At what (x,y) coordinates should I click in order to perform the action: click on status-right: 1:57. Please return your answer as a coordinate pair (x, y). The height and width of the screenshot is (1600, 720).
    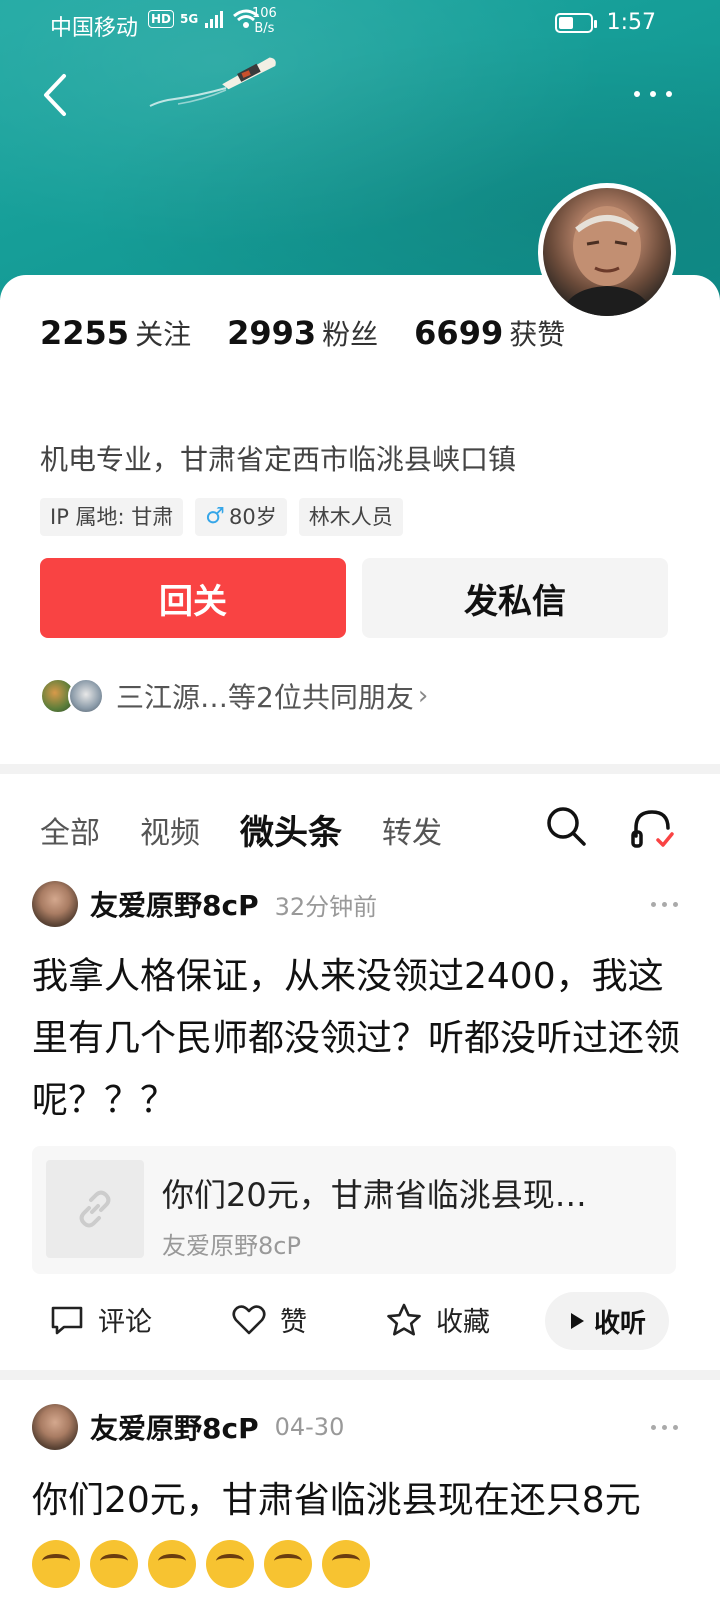
    Looking at the image, I should click on (605, 22).